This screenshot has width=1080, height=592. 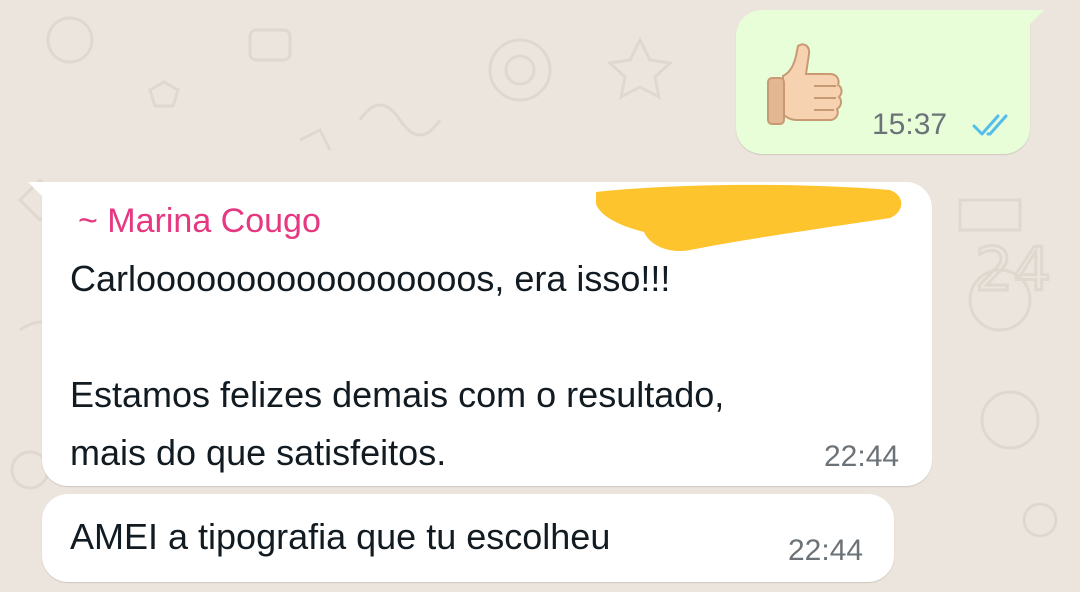 What do you see at coordinates (990, 125) in the screenshot?
I see `double-check-read-icon` at bounding box center [990, 125].